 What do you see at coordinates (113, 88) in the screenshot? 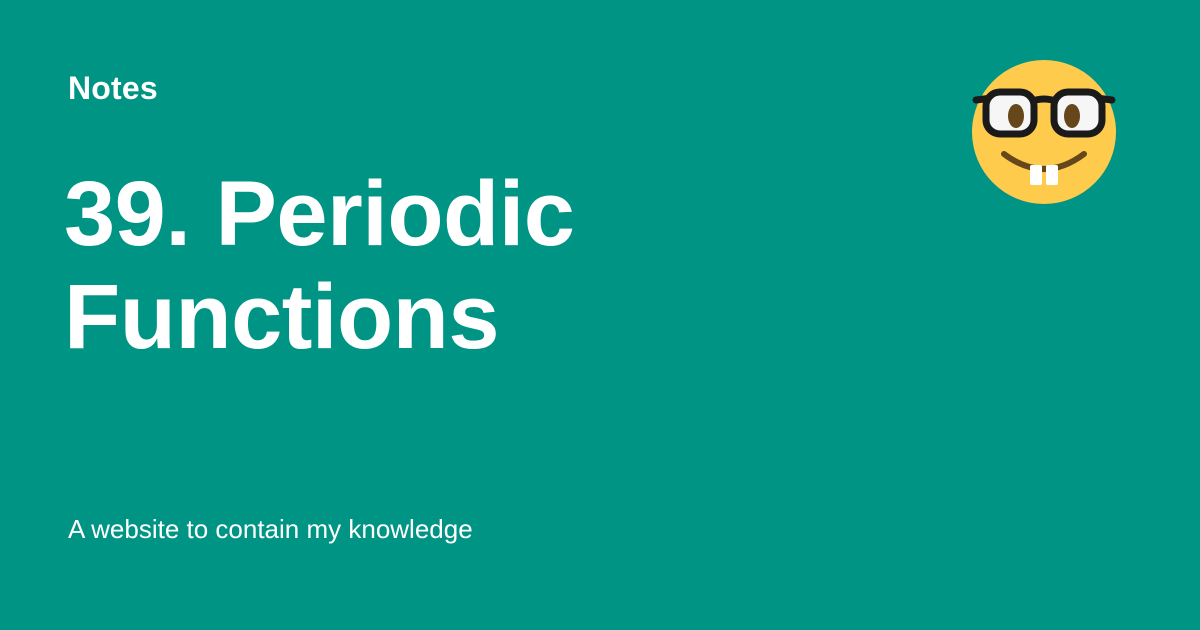
I see `site-name: Notes` at bounding box center [113, 88].